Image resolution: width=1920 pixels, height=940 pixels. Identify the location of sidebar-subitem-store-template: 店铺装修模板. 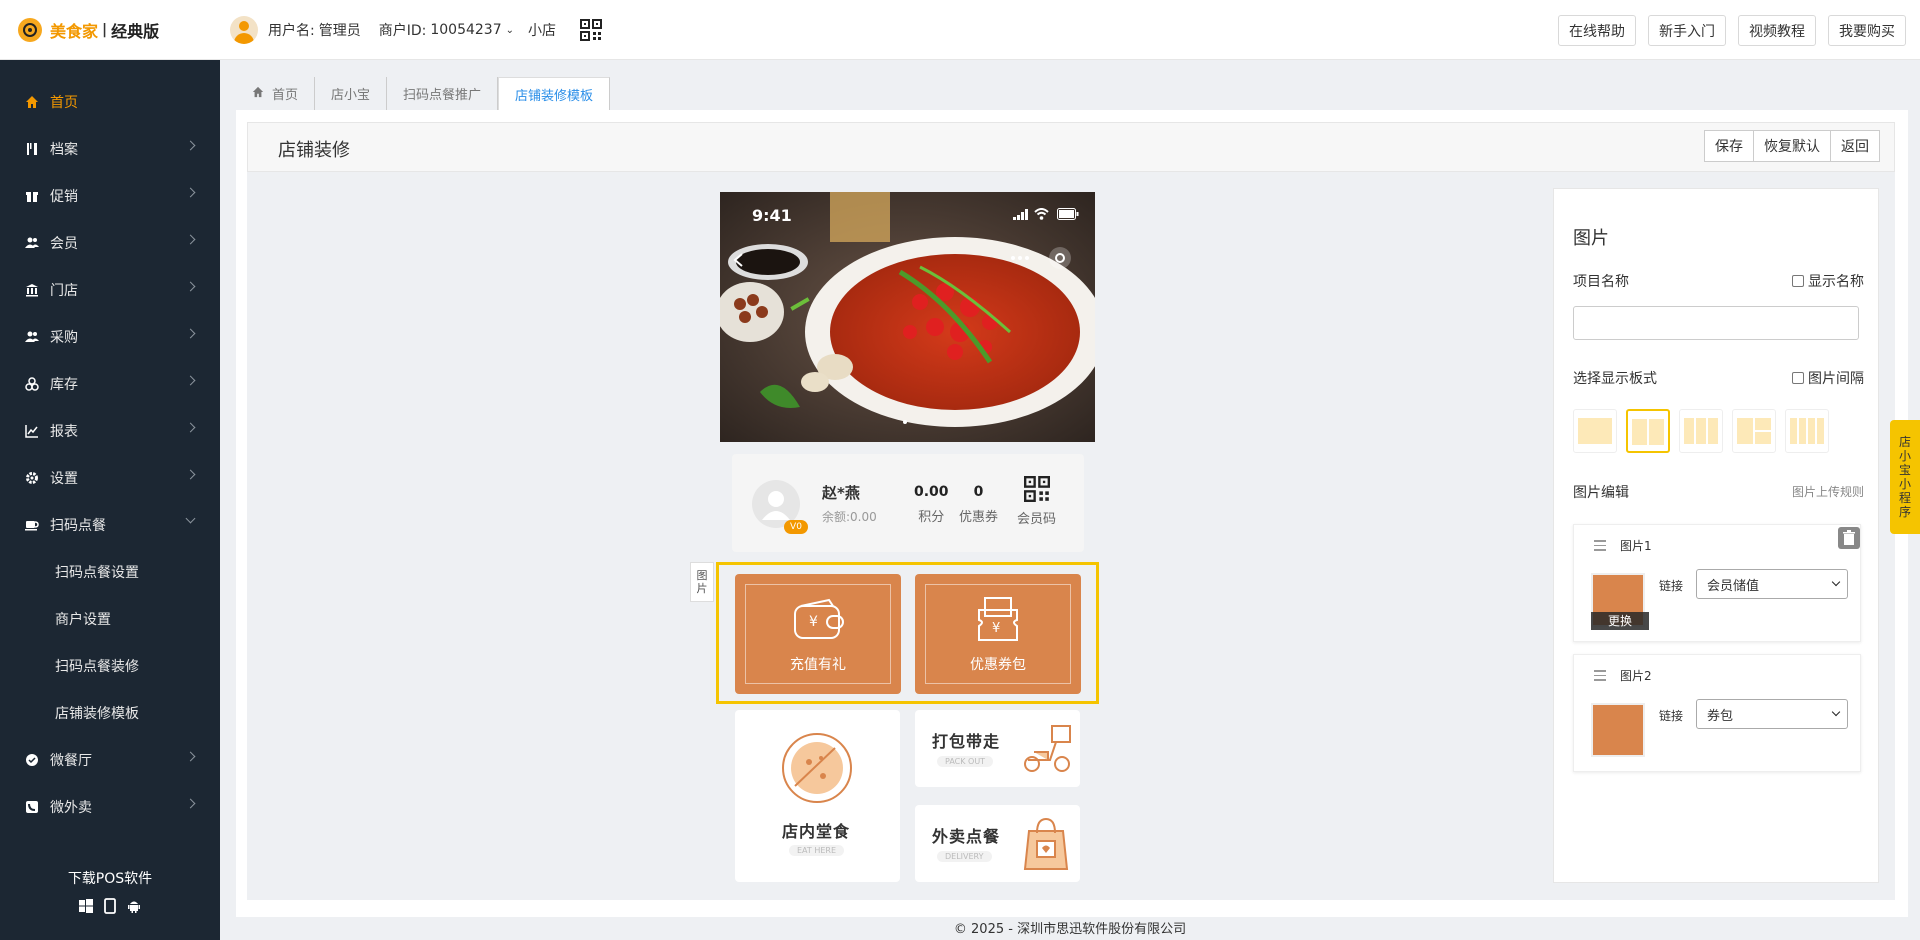
(110, 713).